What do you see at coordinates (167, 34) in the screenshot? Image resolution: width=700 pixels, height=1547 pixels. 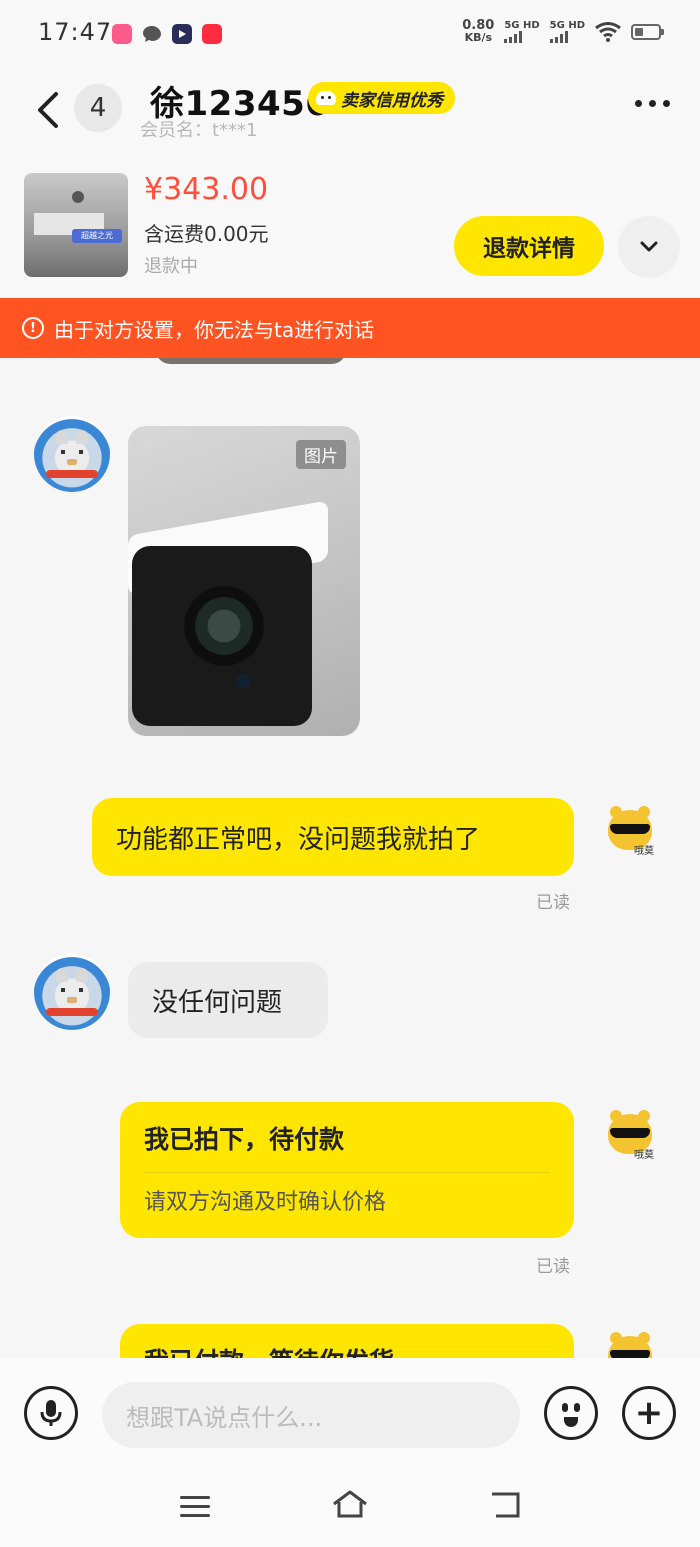 I see `status-app-icons` at bounding box center [167, 34].